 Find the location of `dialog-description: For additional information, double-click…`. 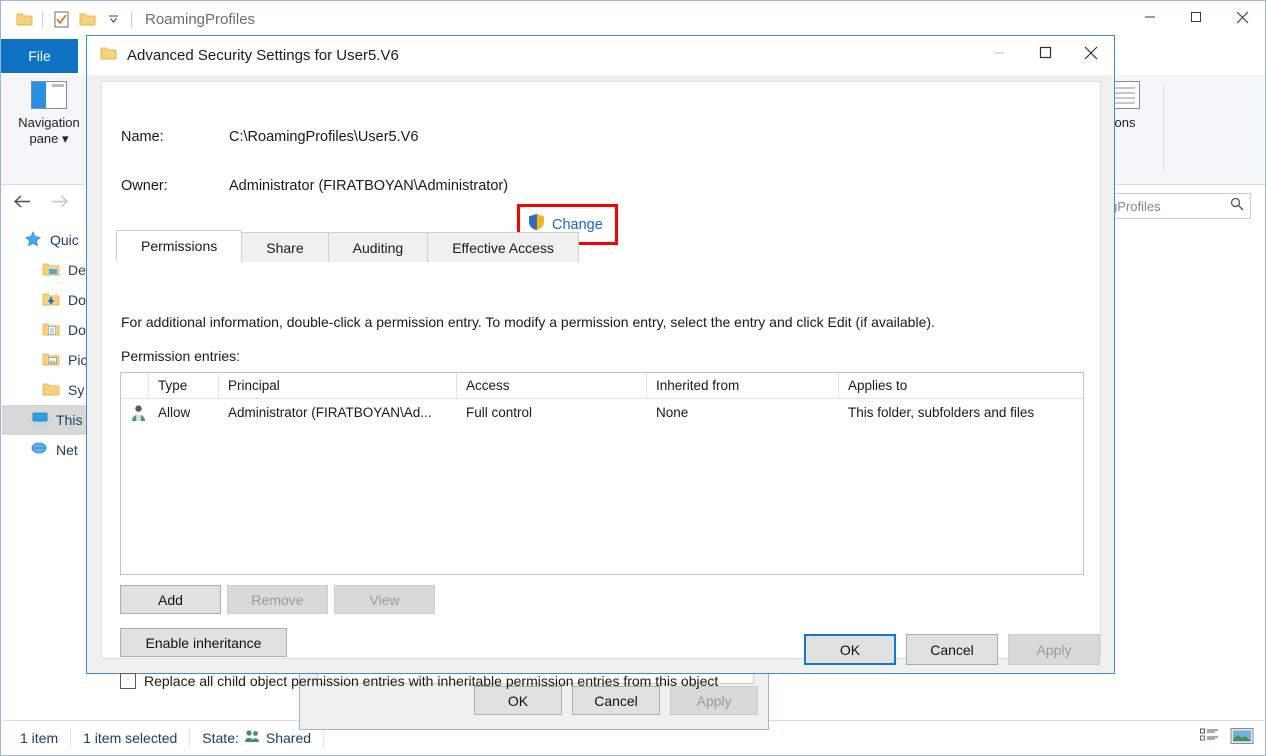

dialog-description: For additional information, double-click… is located at coordinates (528, 322).